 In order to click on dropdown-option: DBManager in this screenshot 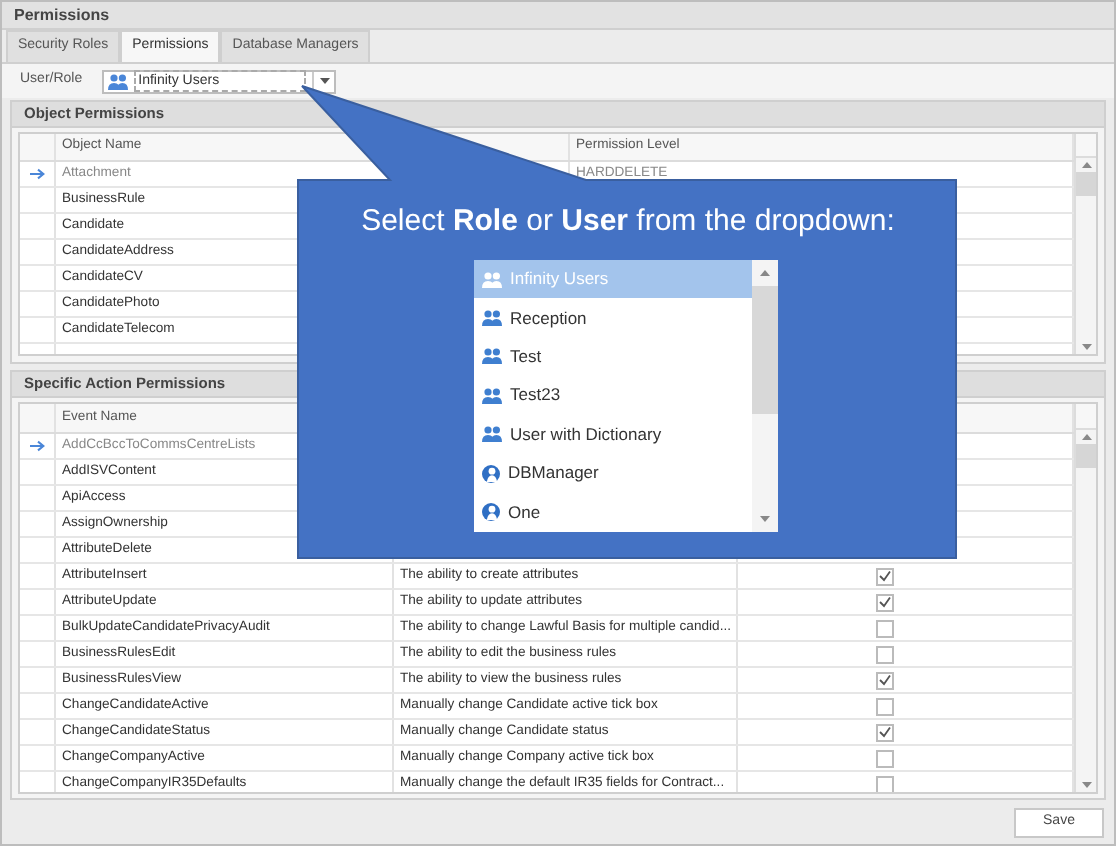, I will do `click(613, 473)`.